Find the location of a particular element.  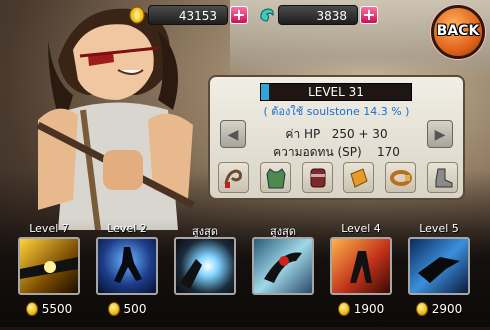

equipment-slot-whip is located at coordinates (233, 177).